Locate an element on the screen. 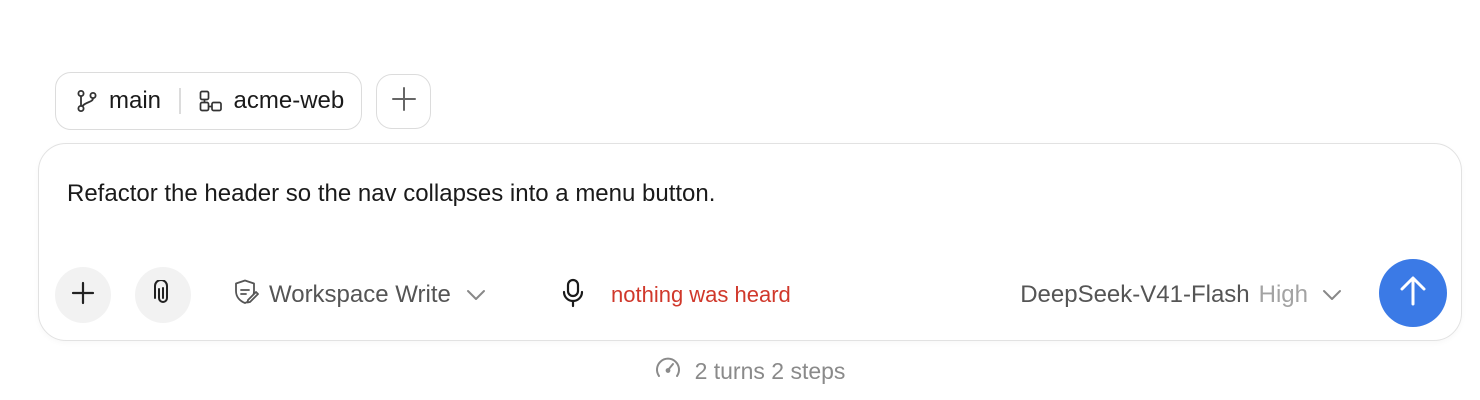 The image size is (1480, 400). voice-input: nothing was heard is located at coordinates (676, 295).